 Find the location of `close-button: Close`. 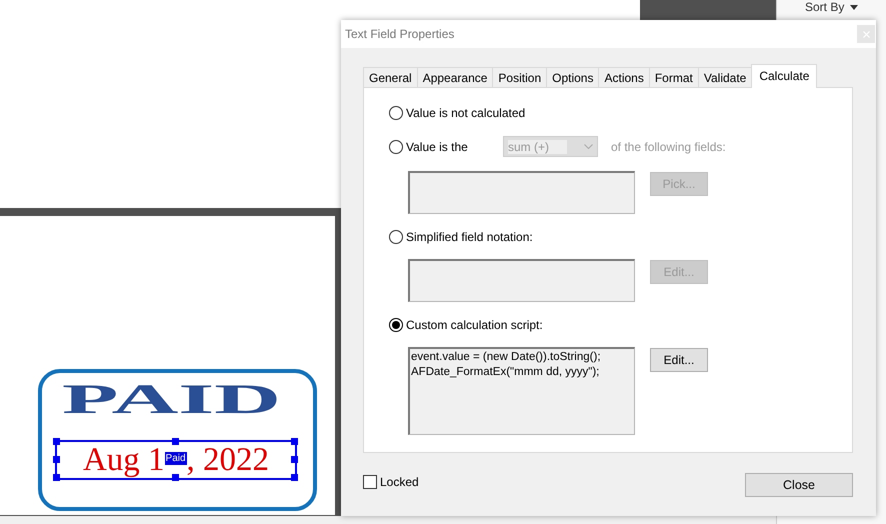

close-button: Close is located at coordinates (799, 485).